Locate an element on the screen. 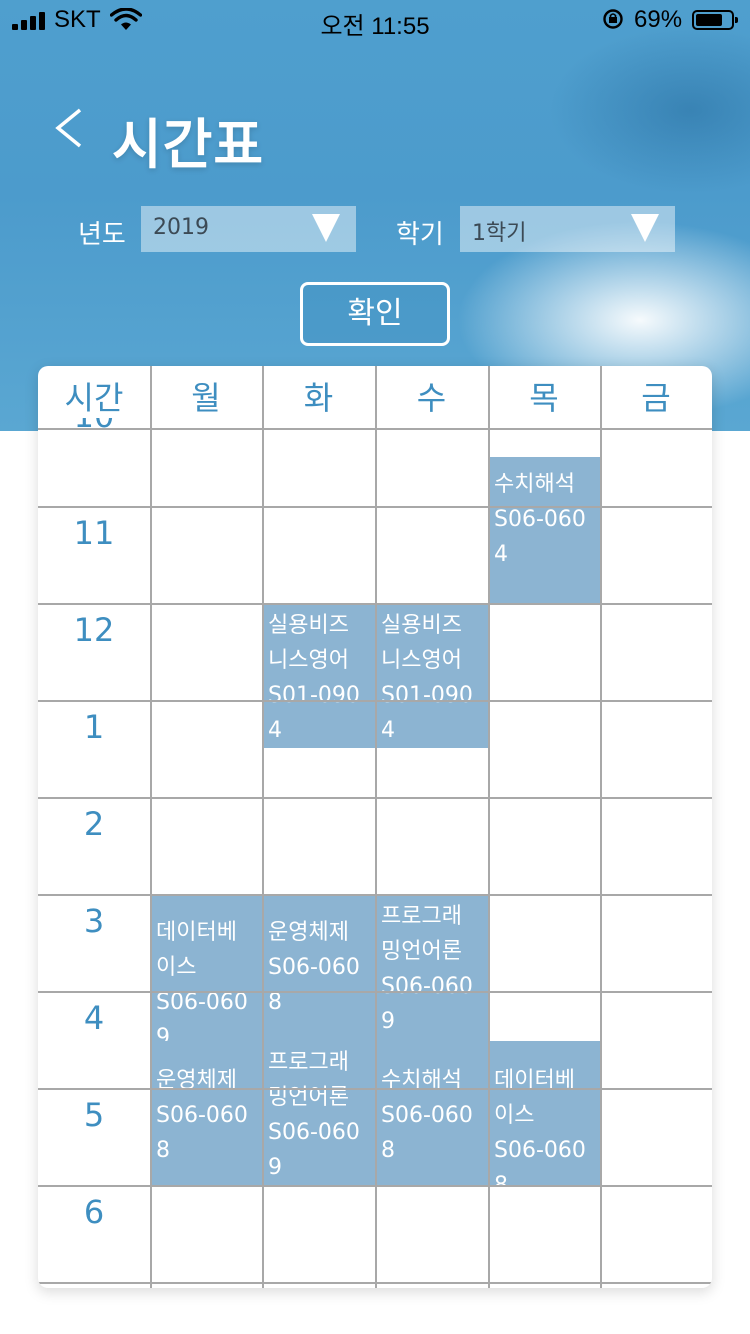 This screenshot has width=750, height=1334. header-wed: 수 is located at coordinates (431, 398).